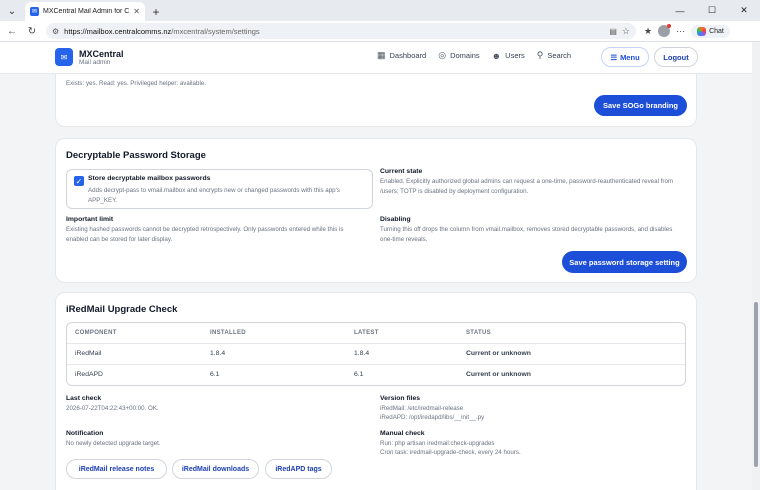 The image size is (760, 490). What do you see at coordinates (122, 309) in the screenshot?
I see `upgrade-check-title: iRedMail Upgrade Check` at bounding box center [122, 309].